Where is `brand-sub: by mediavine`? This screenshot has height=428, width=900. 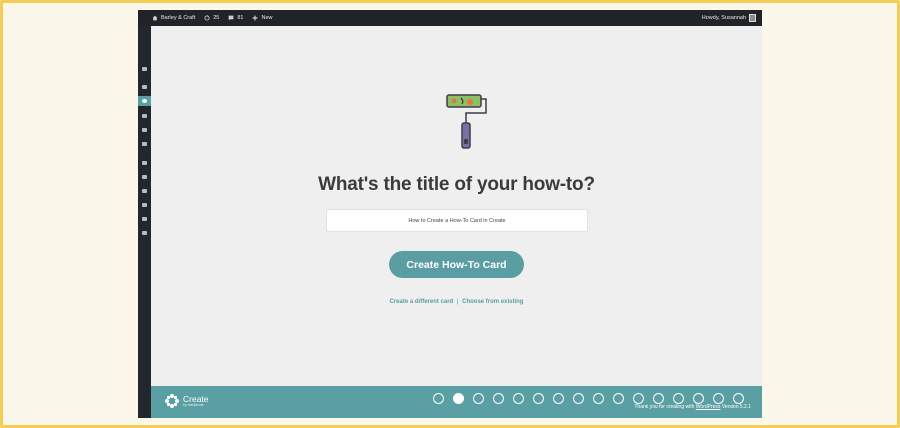
brand-sub: by mediavine is located at coordinates (193, 404).